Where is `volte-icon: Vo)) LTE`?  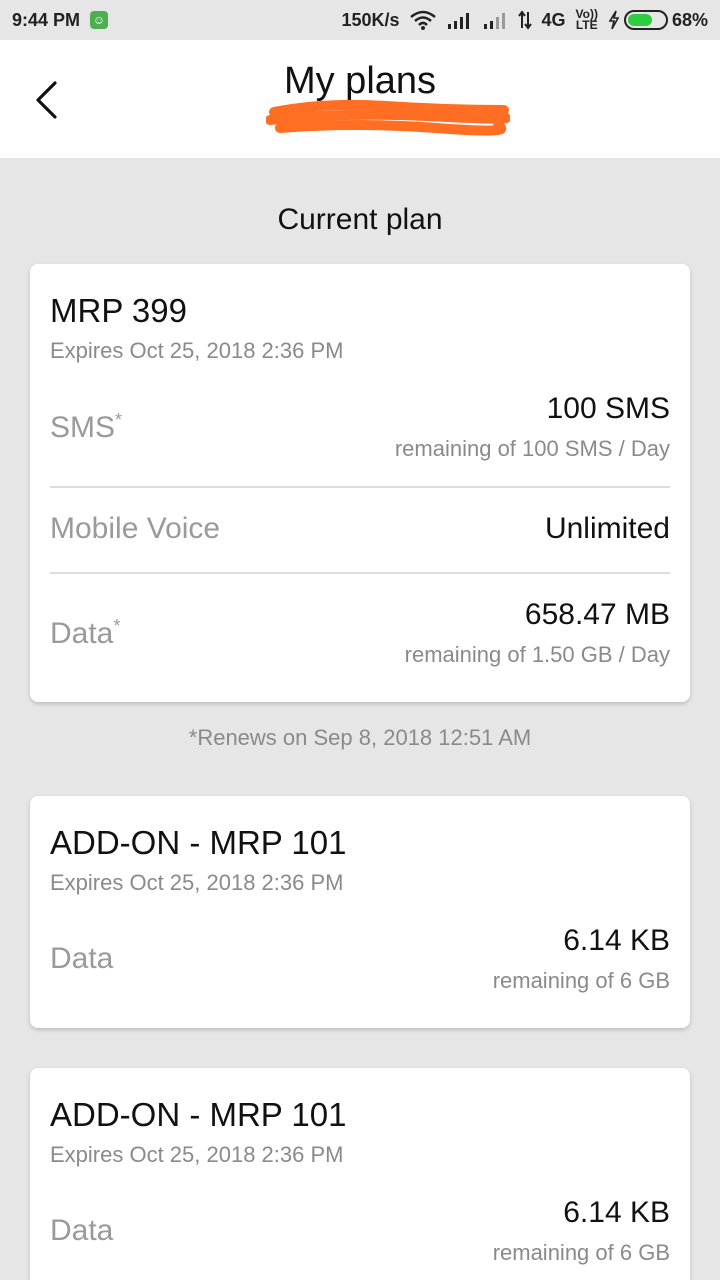 volte-icon: Vo)) LTE is located at coordinates (586, 20).